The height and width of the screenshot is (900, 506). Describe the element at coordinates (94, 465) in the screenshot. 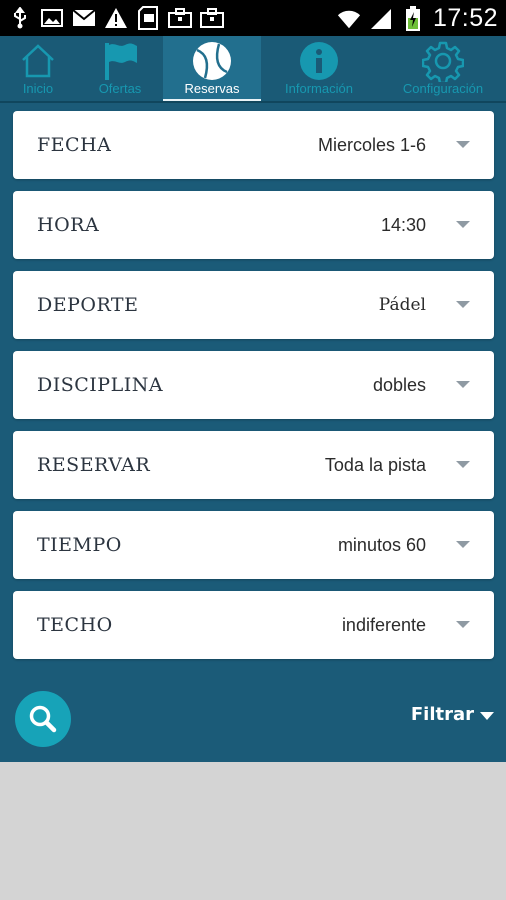

I see `field-label: RESERVAR` at that location.